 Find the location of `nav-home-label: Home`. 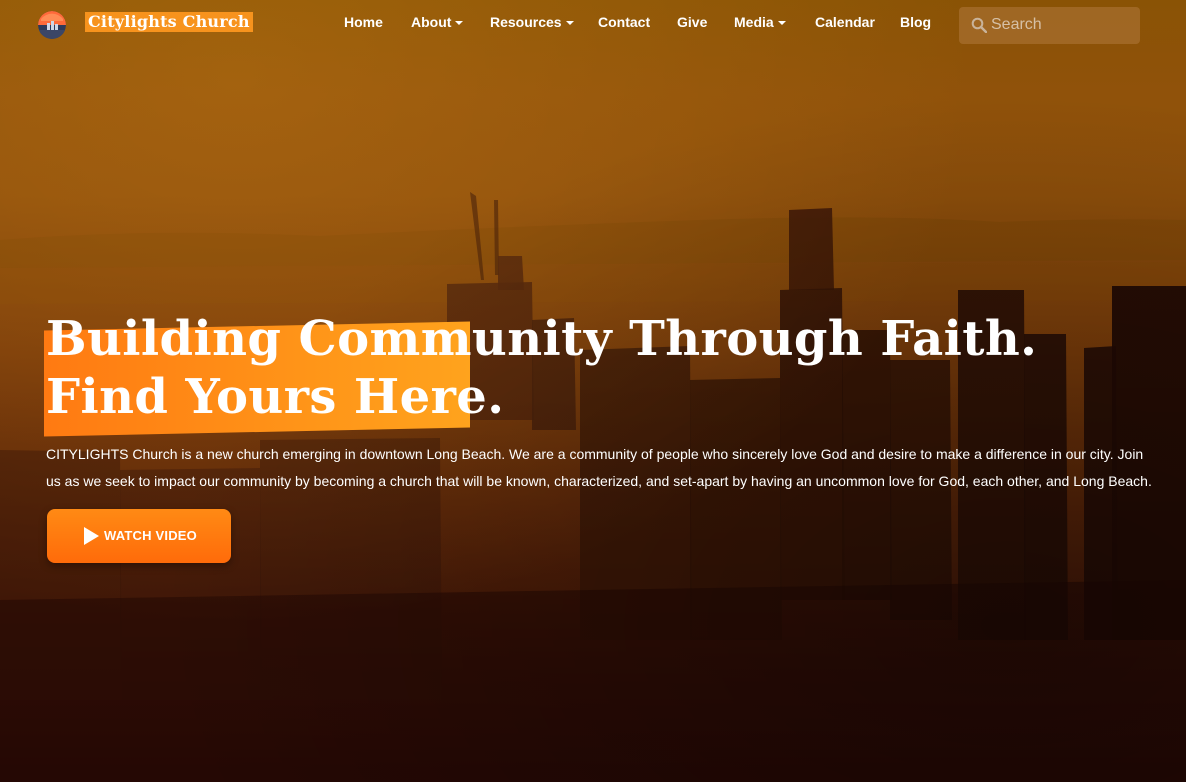

nav-home-label: Home is located at coordinates (363, 22).